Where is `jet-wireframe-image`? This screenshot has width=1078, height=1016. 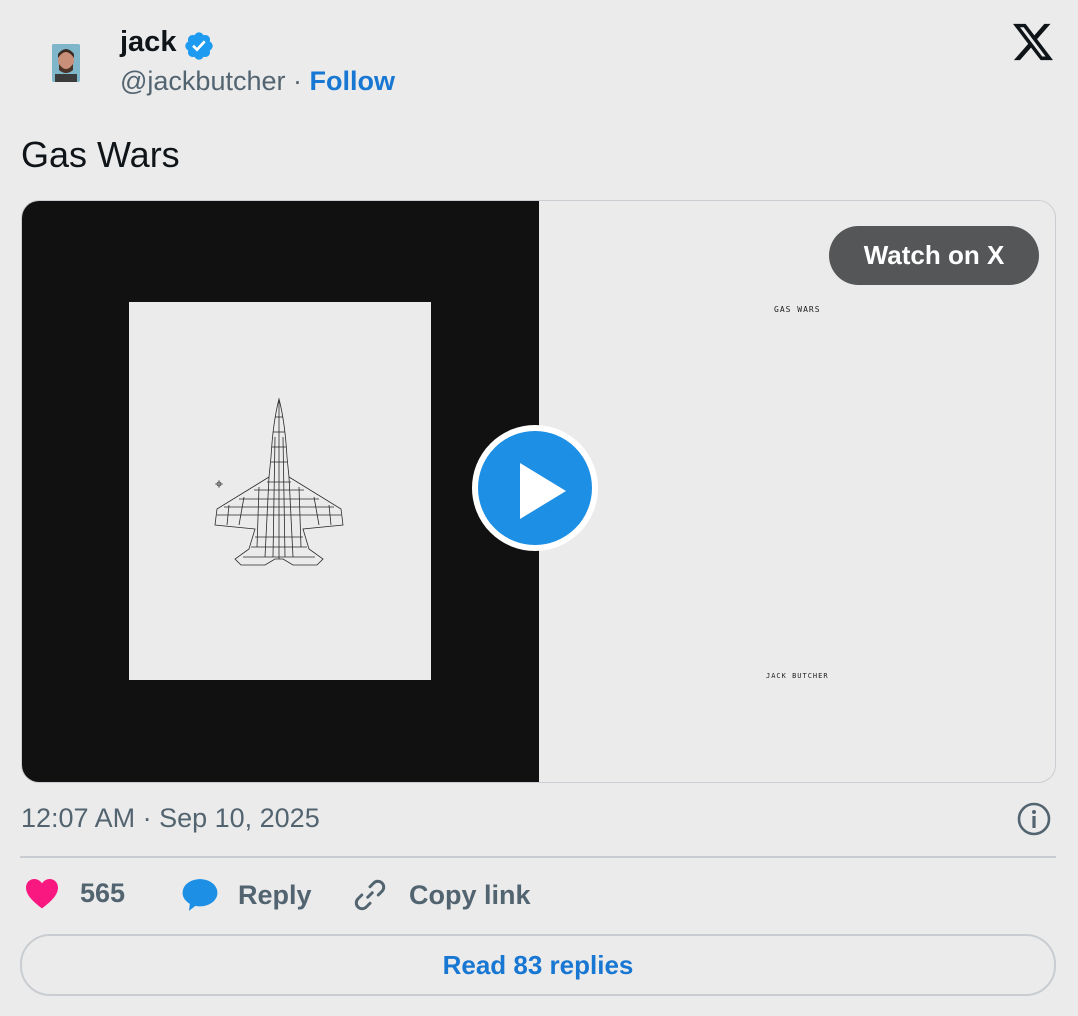
jet-wireframe-image is located at coordinates (279, 481).